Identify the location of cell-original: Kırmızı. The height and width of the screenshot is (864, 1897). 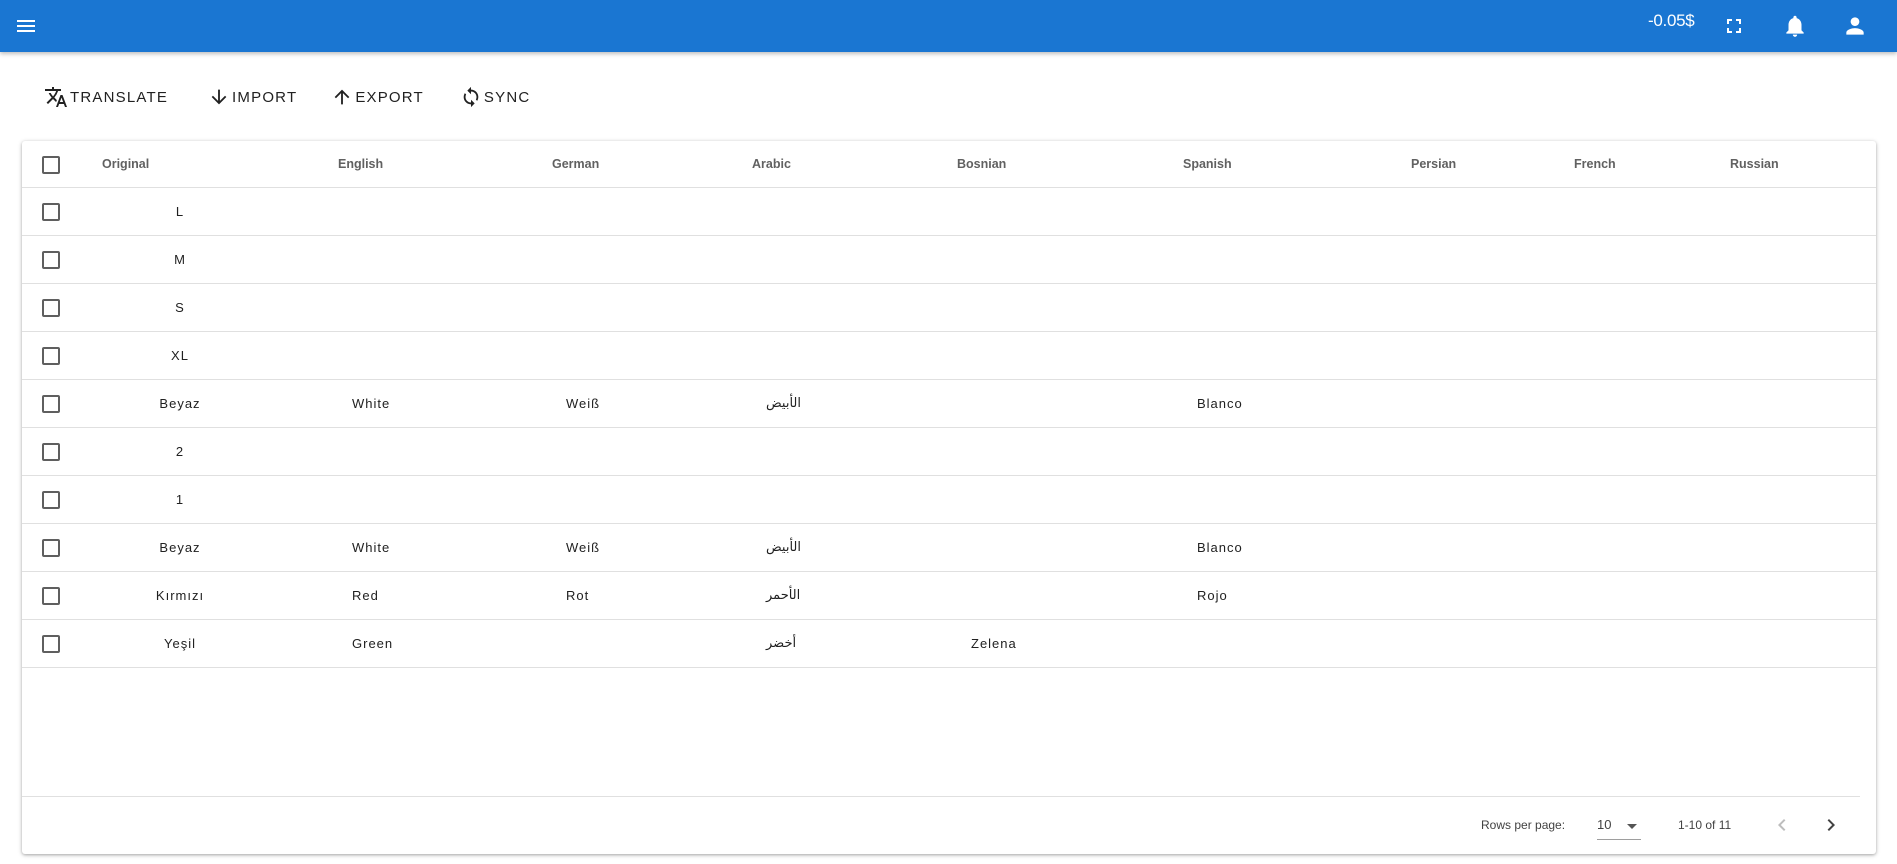
(220, 595).